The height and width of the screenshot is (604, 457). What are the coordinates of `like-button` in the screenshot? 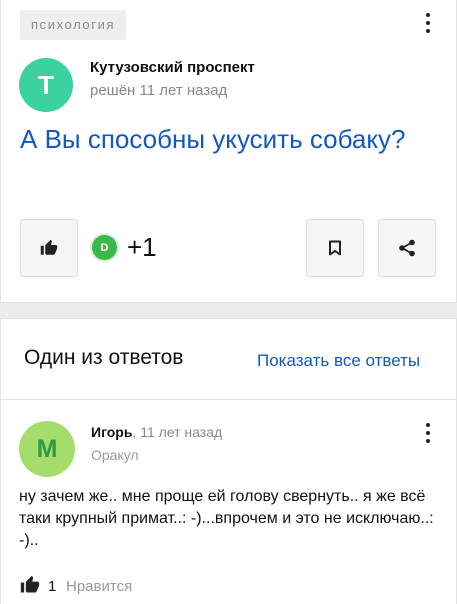 It's located at (49, 248).